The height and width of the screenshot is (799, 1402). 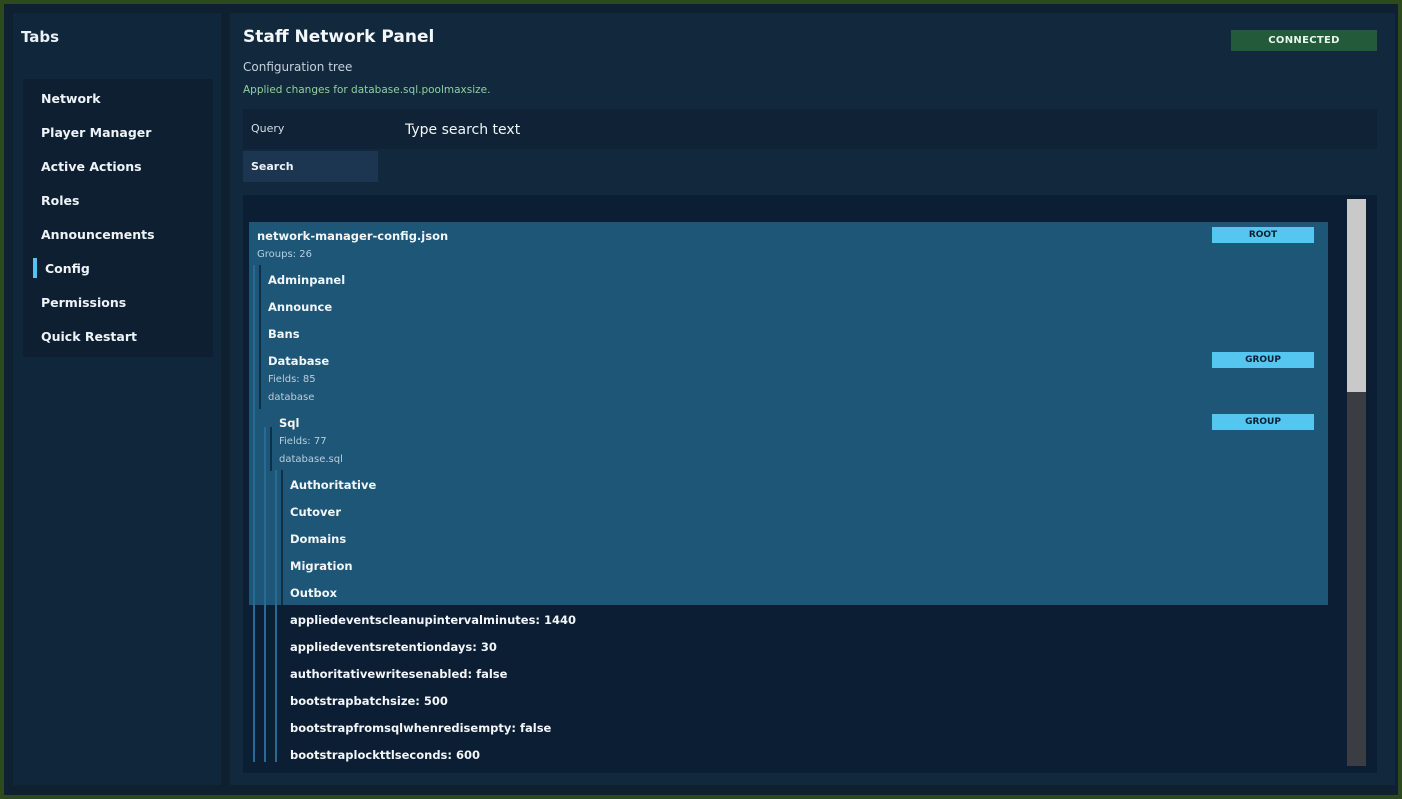 What do you see at coordinates (1356, 295) in the screenshot?
I see `scrollbar-thumb` at bounding box center [1356, 295].